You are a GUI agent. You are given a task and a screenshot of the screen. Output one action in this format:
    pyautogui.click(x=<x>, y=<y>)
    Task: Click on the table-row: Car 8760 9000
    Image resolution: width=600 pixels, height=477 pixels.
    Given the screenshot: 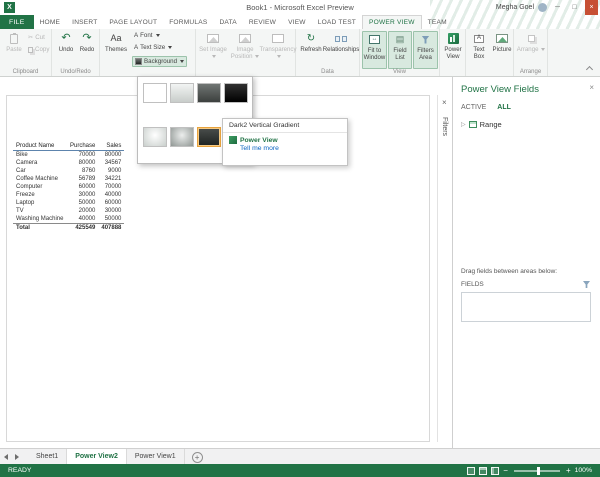 What is the action you would take?
    pyautogui.click(x=69, y=171)
    